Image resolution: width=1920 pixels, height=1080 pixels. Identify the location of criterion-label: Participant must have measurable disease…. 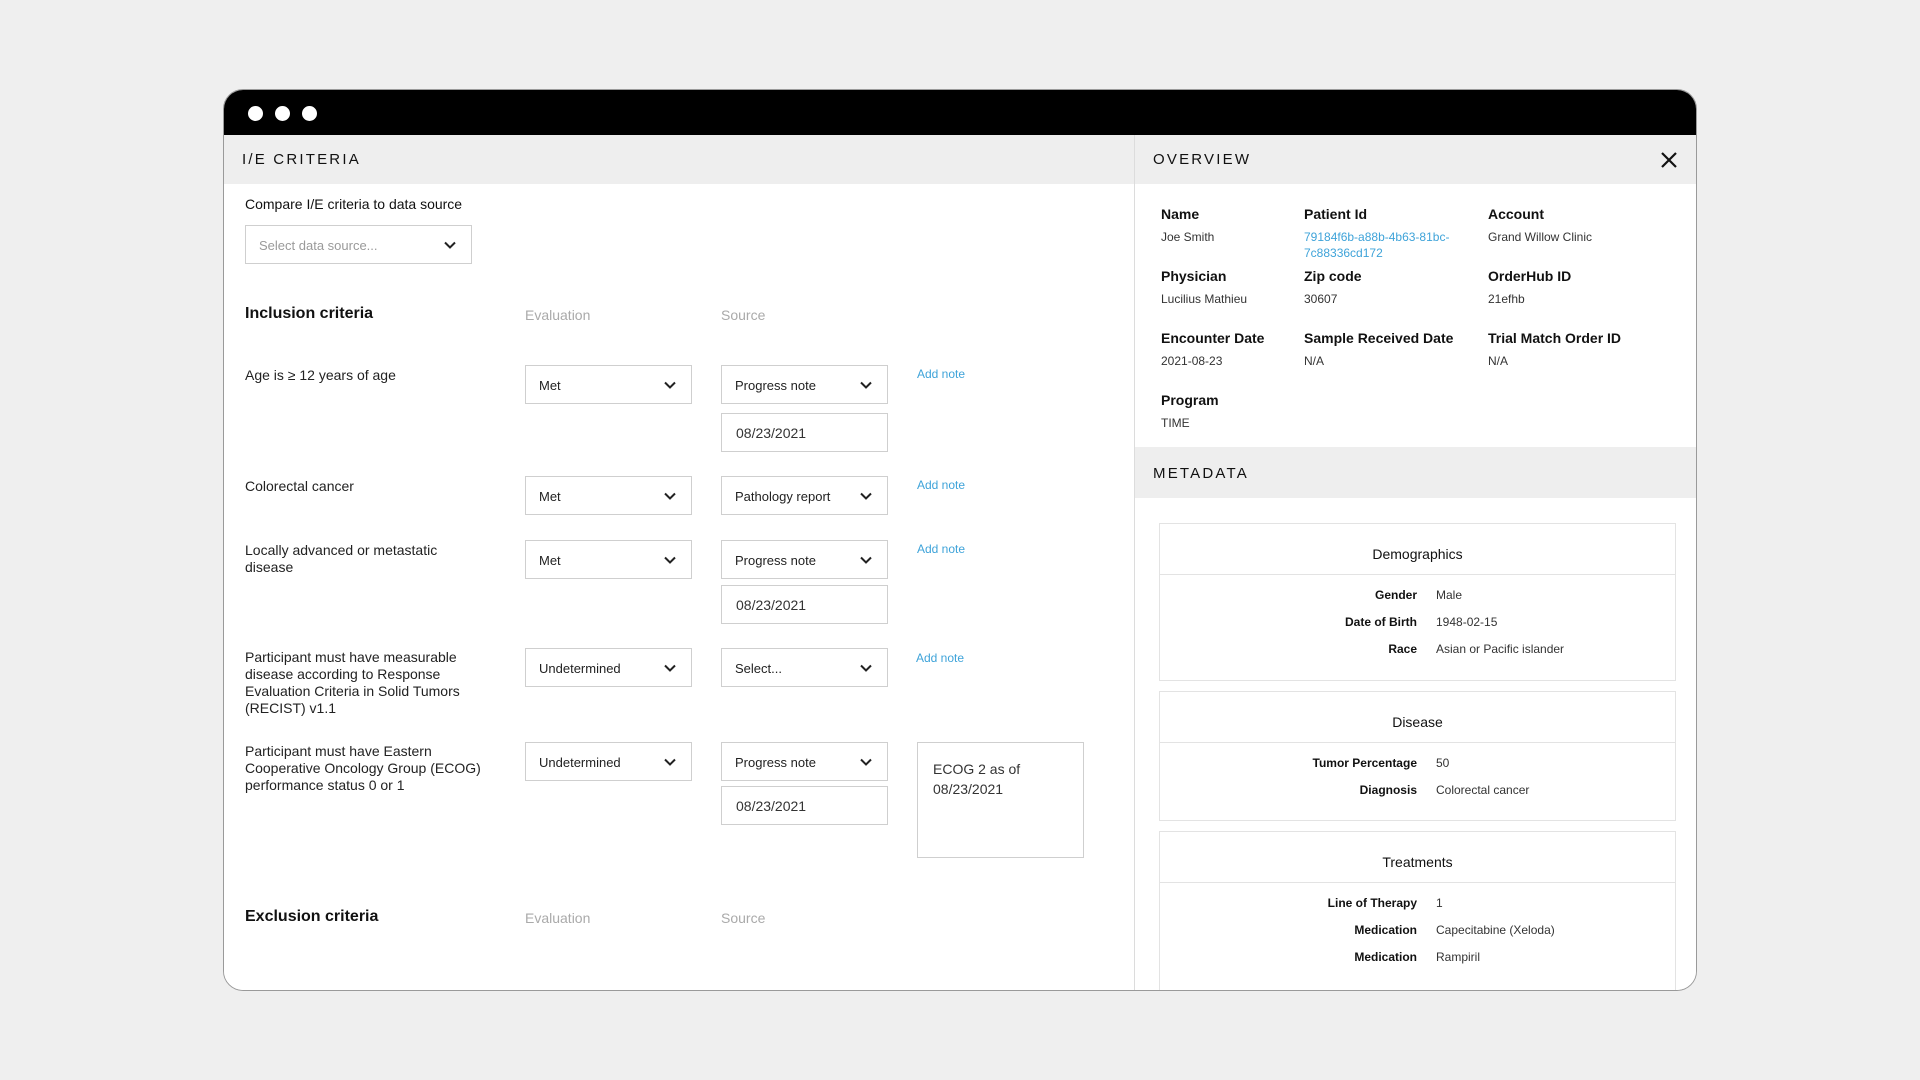
(352, 682).